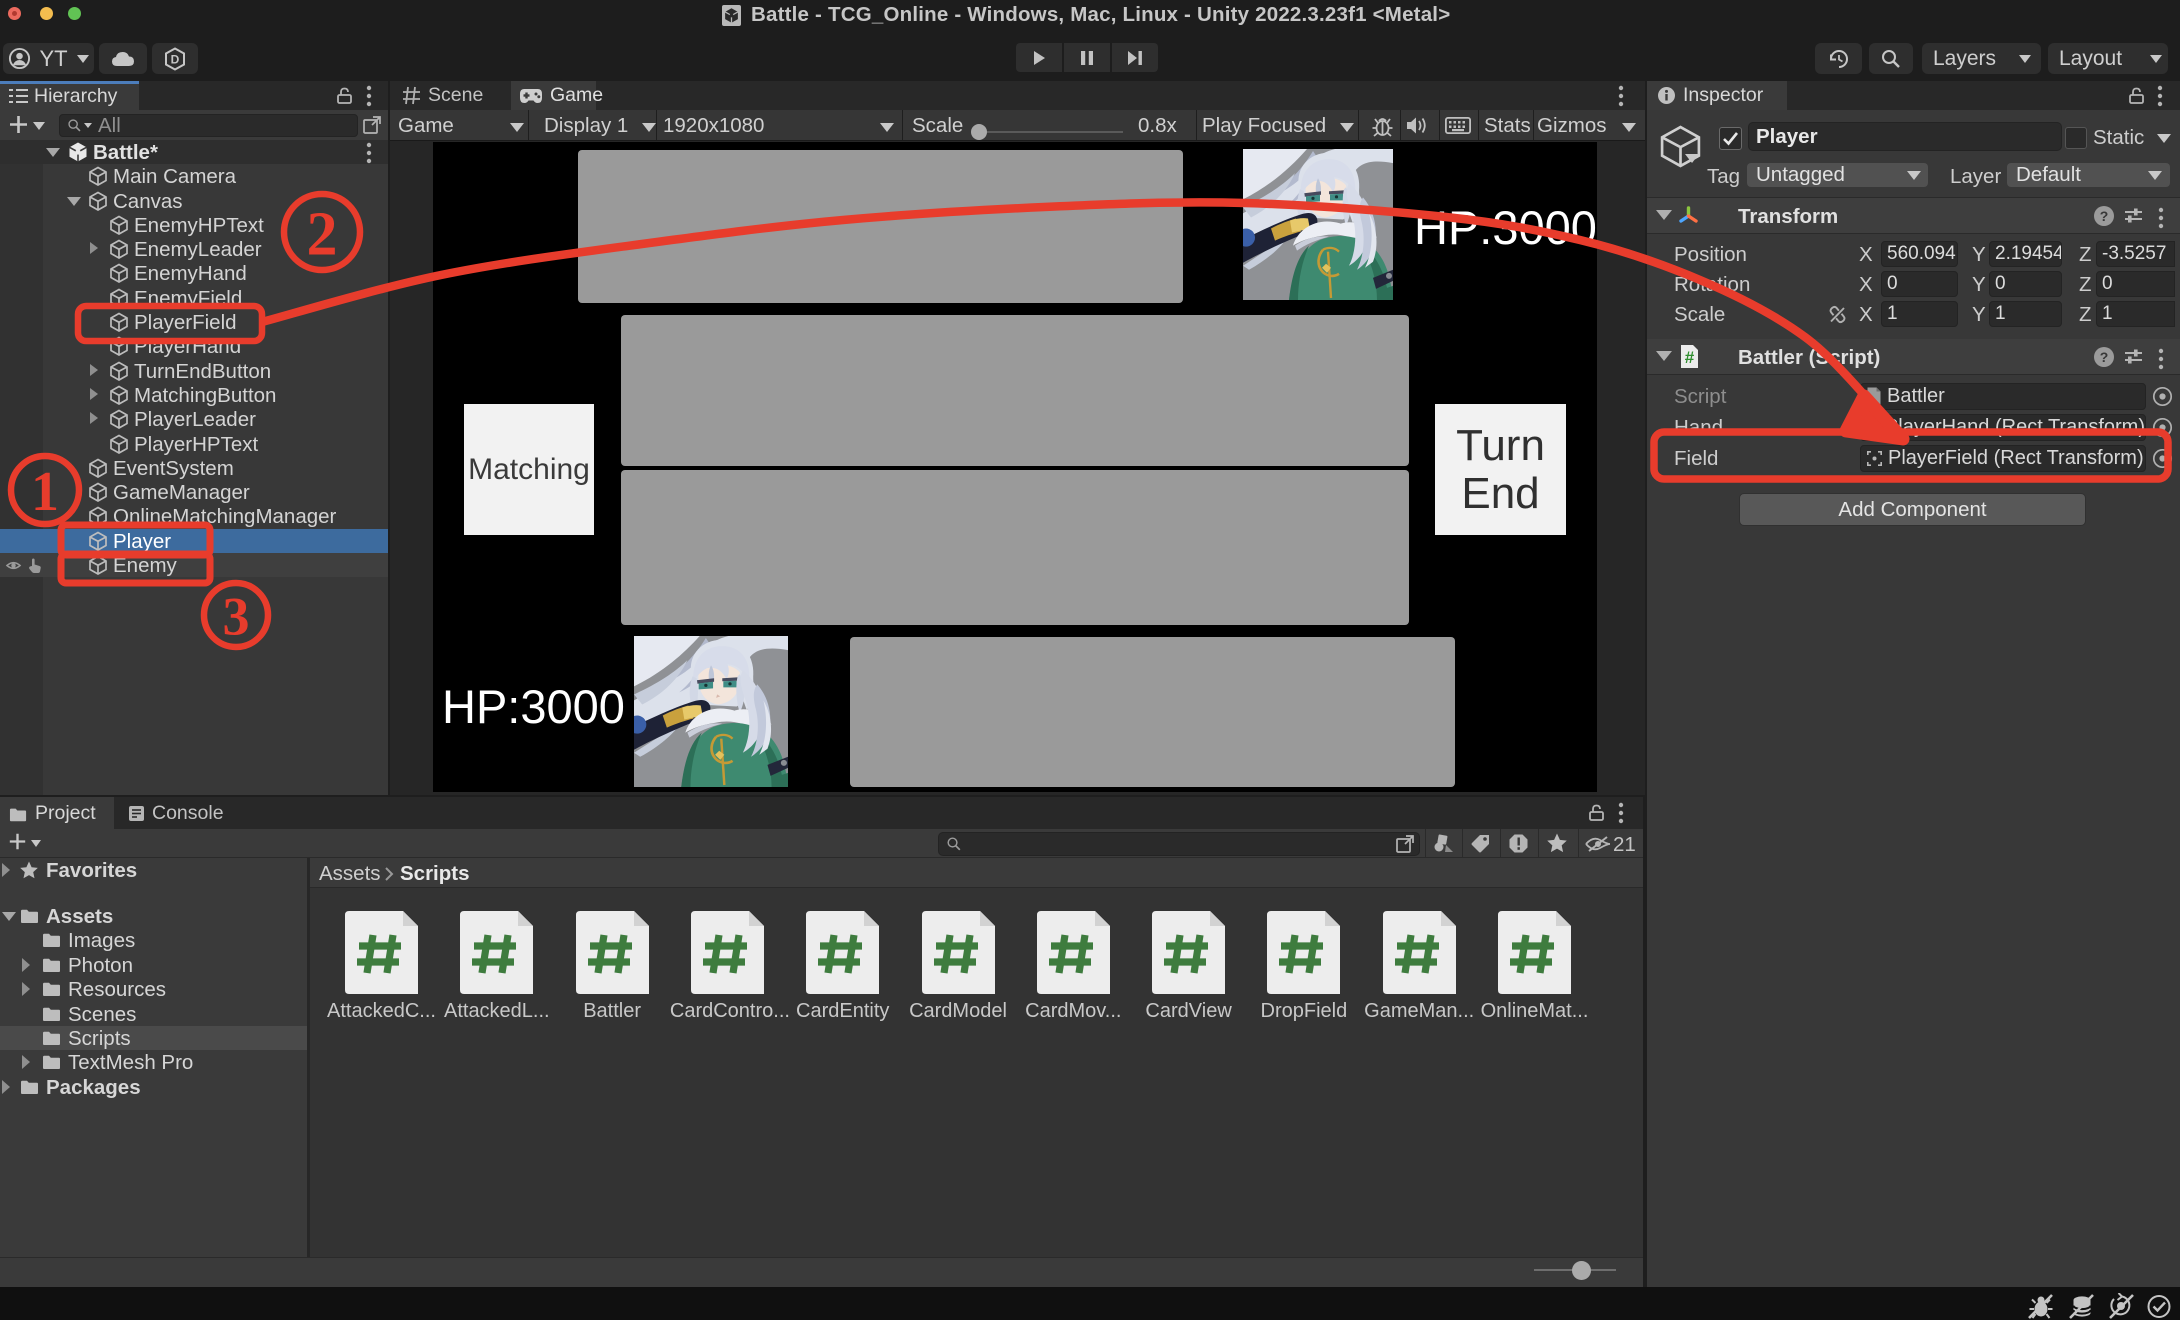  Describe the element at coordinates (175, 59) in the screenshot. I see `svg-text: D` at that location.